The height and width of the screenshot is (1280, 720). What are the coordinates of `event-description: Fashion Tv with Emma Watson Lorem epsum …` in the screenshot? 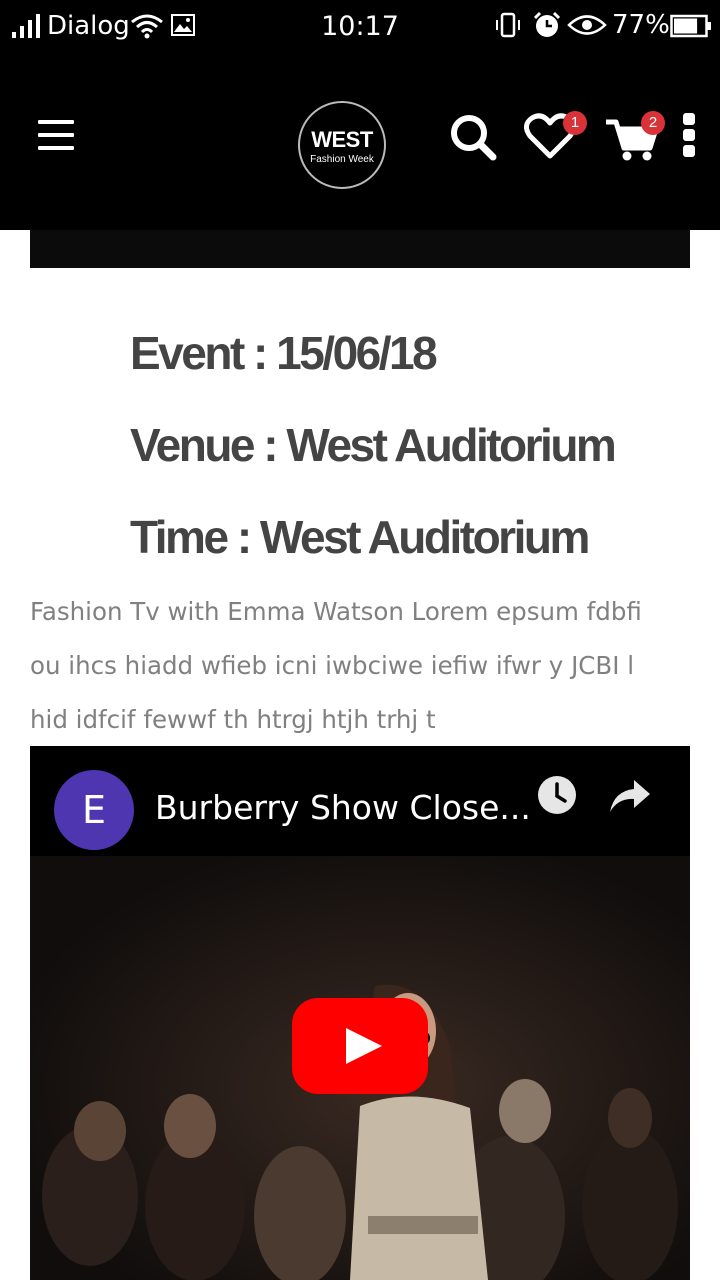 It's located at (360, 666).